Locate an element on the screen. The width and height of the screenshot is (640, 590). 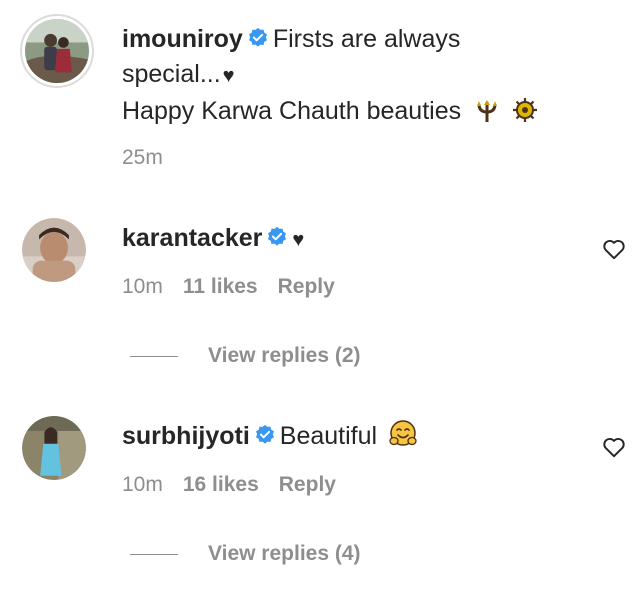
comment-avatar-surbhijyoti is located at coordinates (54, 448).